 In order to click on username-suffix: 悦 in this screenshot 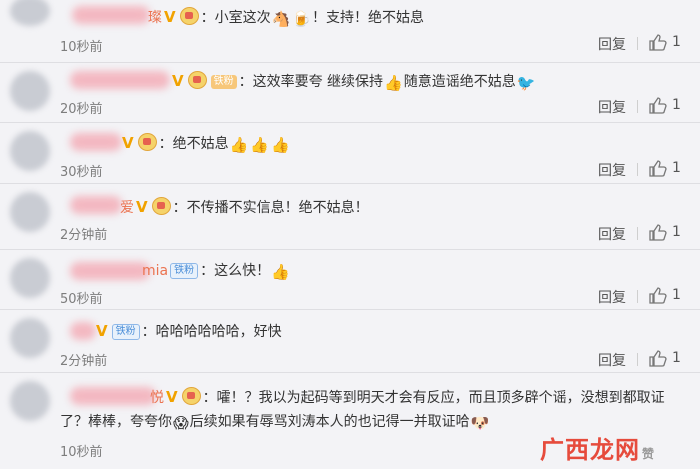, I will do `click(157, 398)`.